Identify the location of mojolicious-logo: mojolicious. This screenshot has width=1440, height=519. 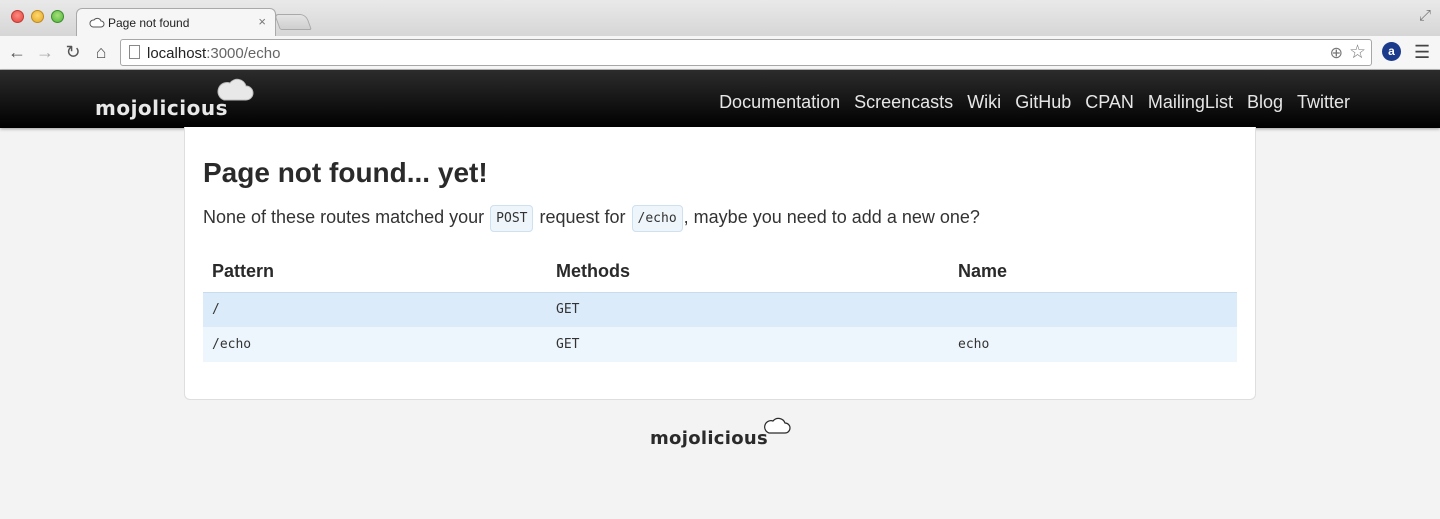
(178, 99).